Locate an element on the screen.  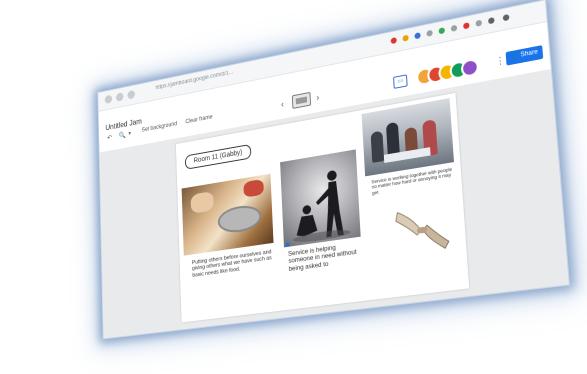
share-label: Share is located at coordinates (529, 54).